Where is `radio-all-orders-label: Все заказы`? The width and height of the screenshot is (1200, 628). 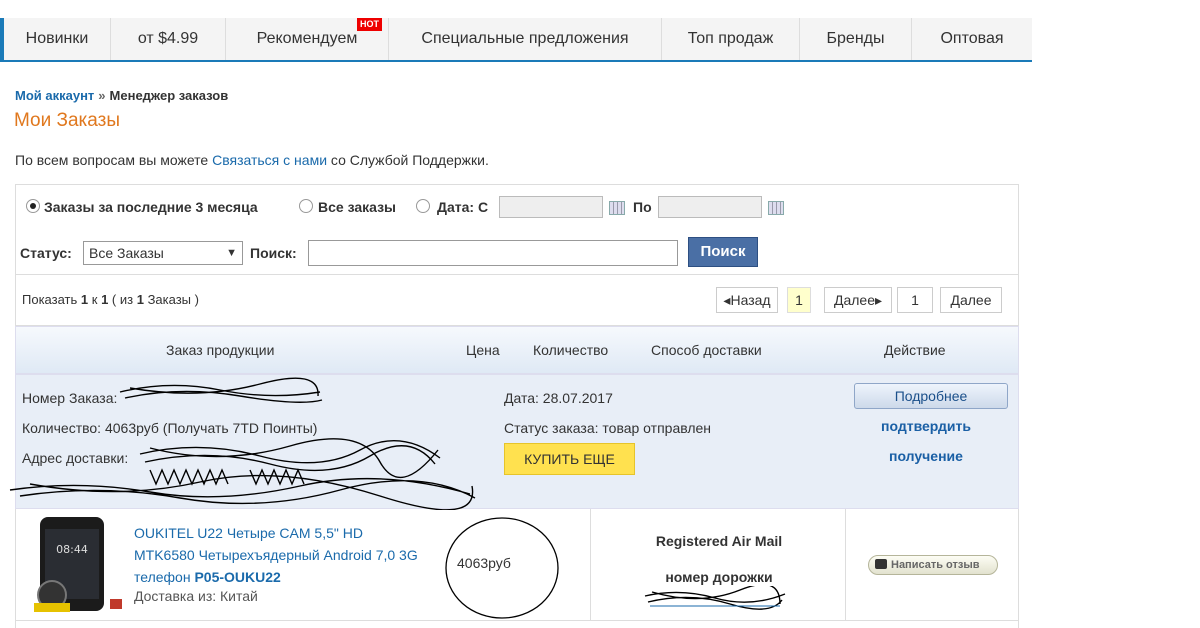 radio-all-orders-label: Все заказы is located at coordinates (357, 207).